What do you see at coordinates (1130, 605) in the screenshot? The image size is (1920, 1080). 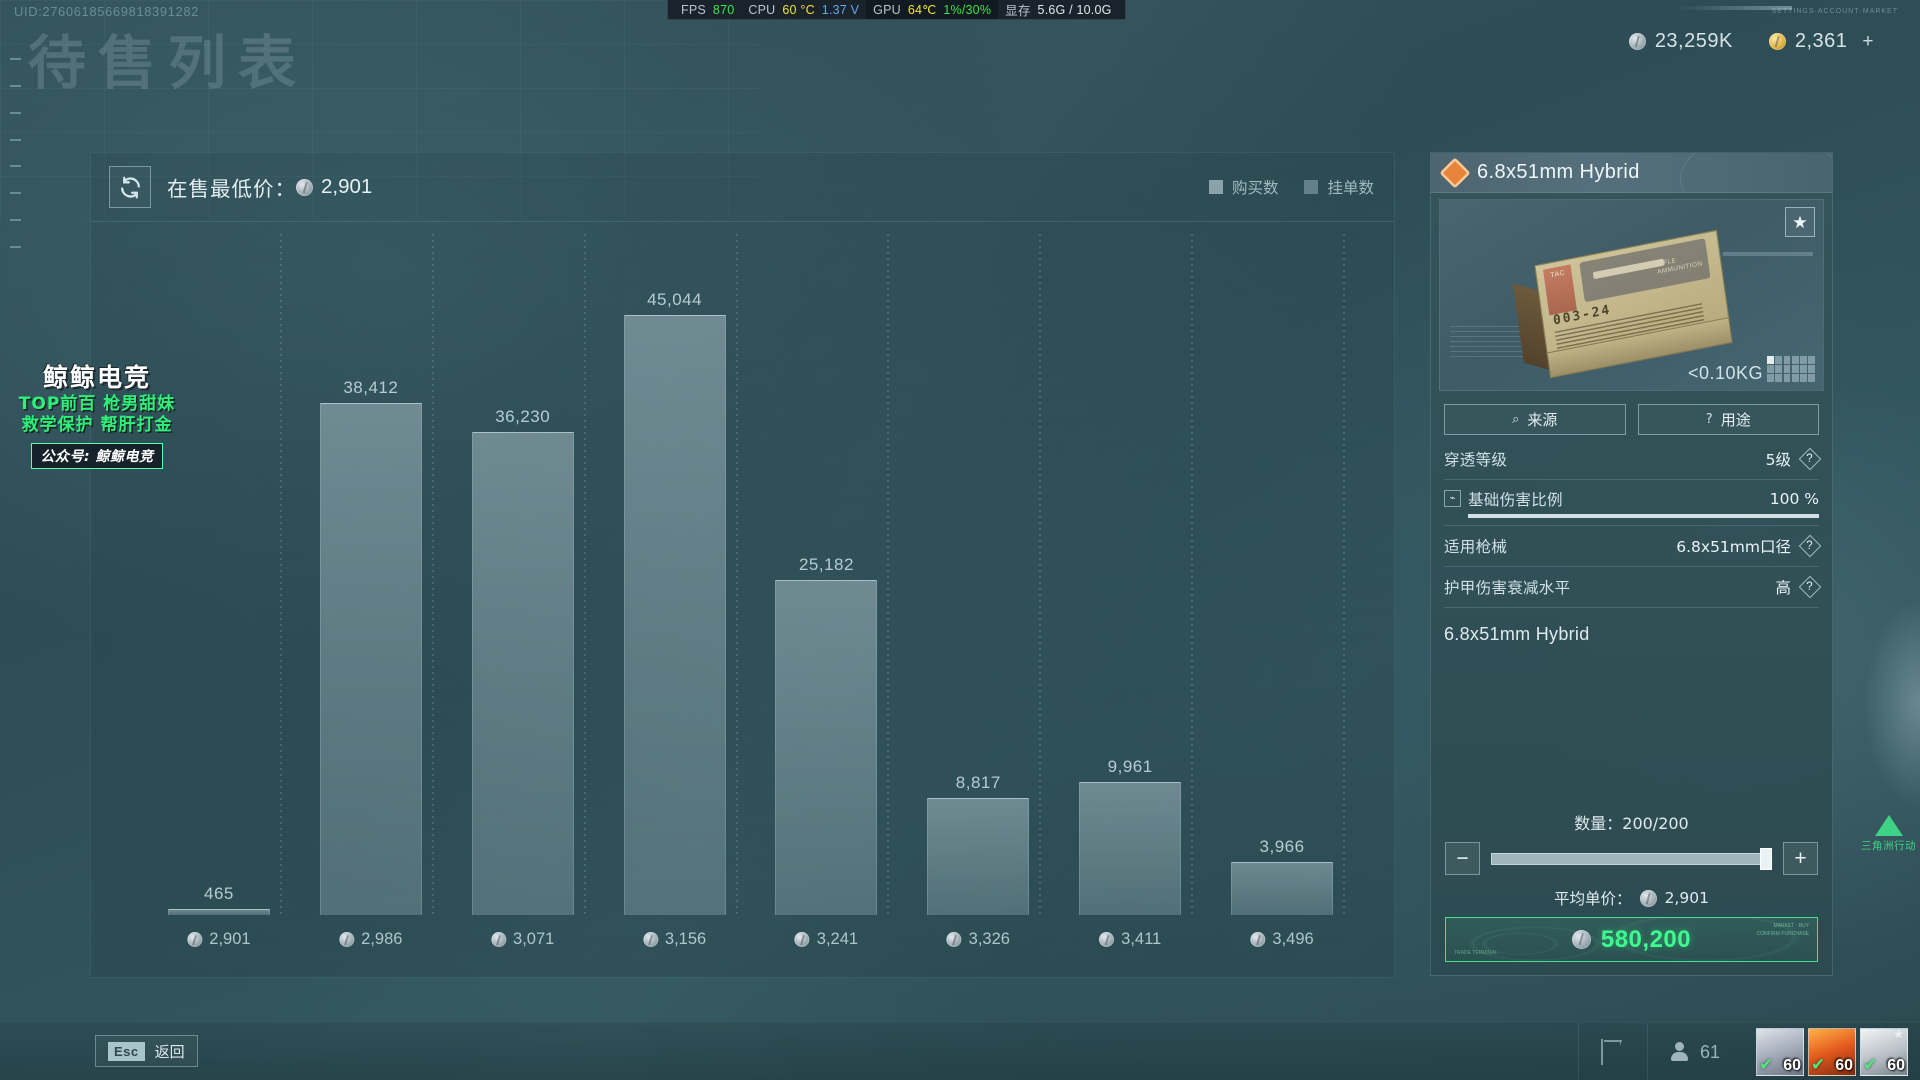 I see `bar-column: 9,961 3,411` at bounding box center [1130, 605].